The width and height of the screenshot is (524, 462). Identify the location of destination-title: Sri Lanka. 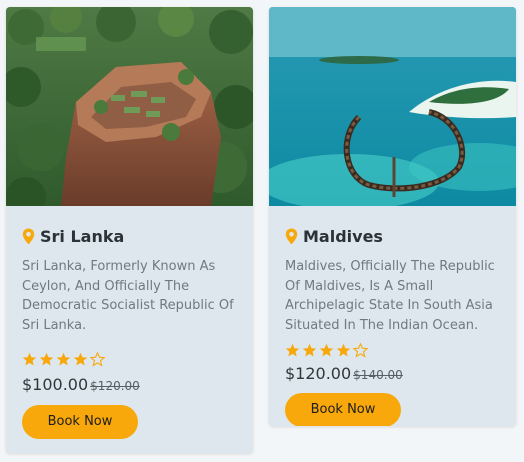
(82, 236).